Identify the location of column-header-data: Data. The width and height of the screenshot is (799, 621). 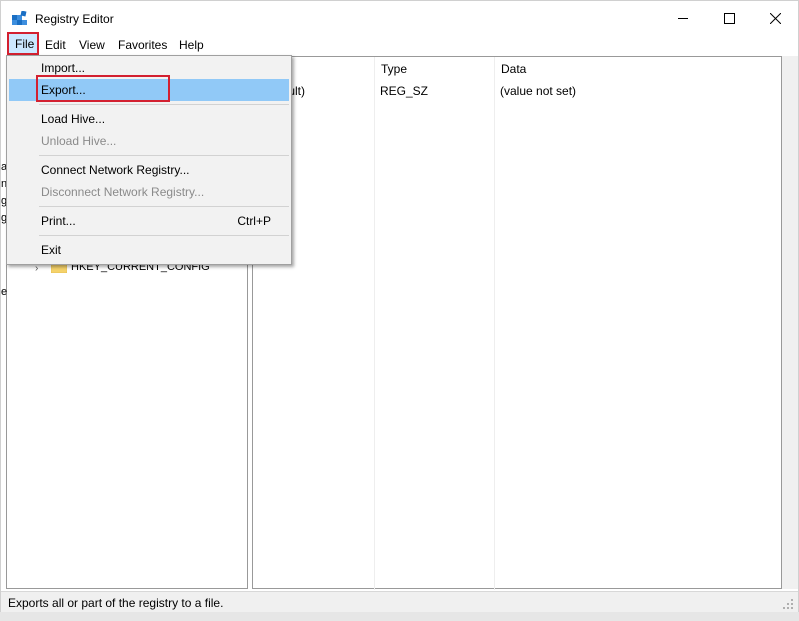
(637, 69).